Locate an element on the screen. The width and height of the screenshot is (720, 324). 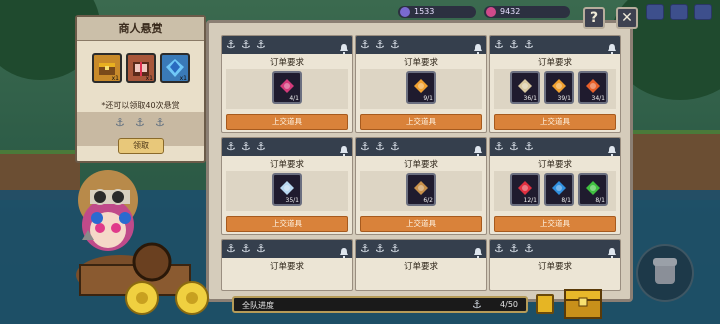
settings-button is located at coordinates (703, 12).